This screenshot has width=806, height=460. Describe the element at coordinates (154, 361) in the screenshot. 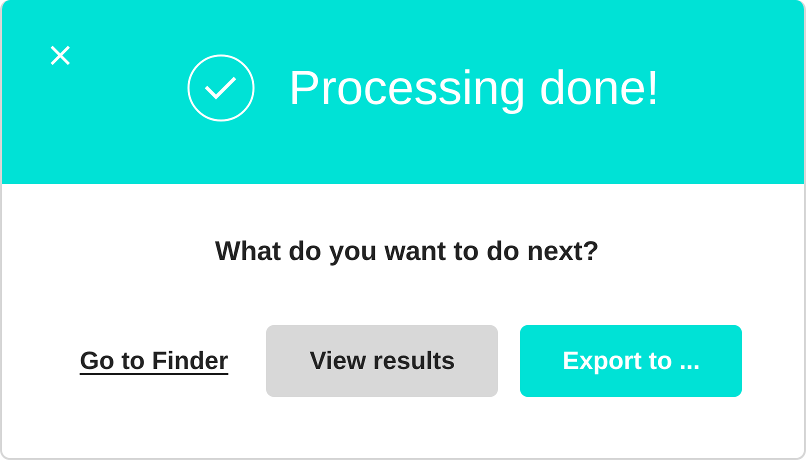

I see `finder-link: Go to Finder` at that location.